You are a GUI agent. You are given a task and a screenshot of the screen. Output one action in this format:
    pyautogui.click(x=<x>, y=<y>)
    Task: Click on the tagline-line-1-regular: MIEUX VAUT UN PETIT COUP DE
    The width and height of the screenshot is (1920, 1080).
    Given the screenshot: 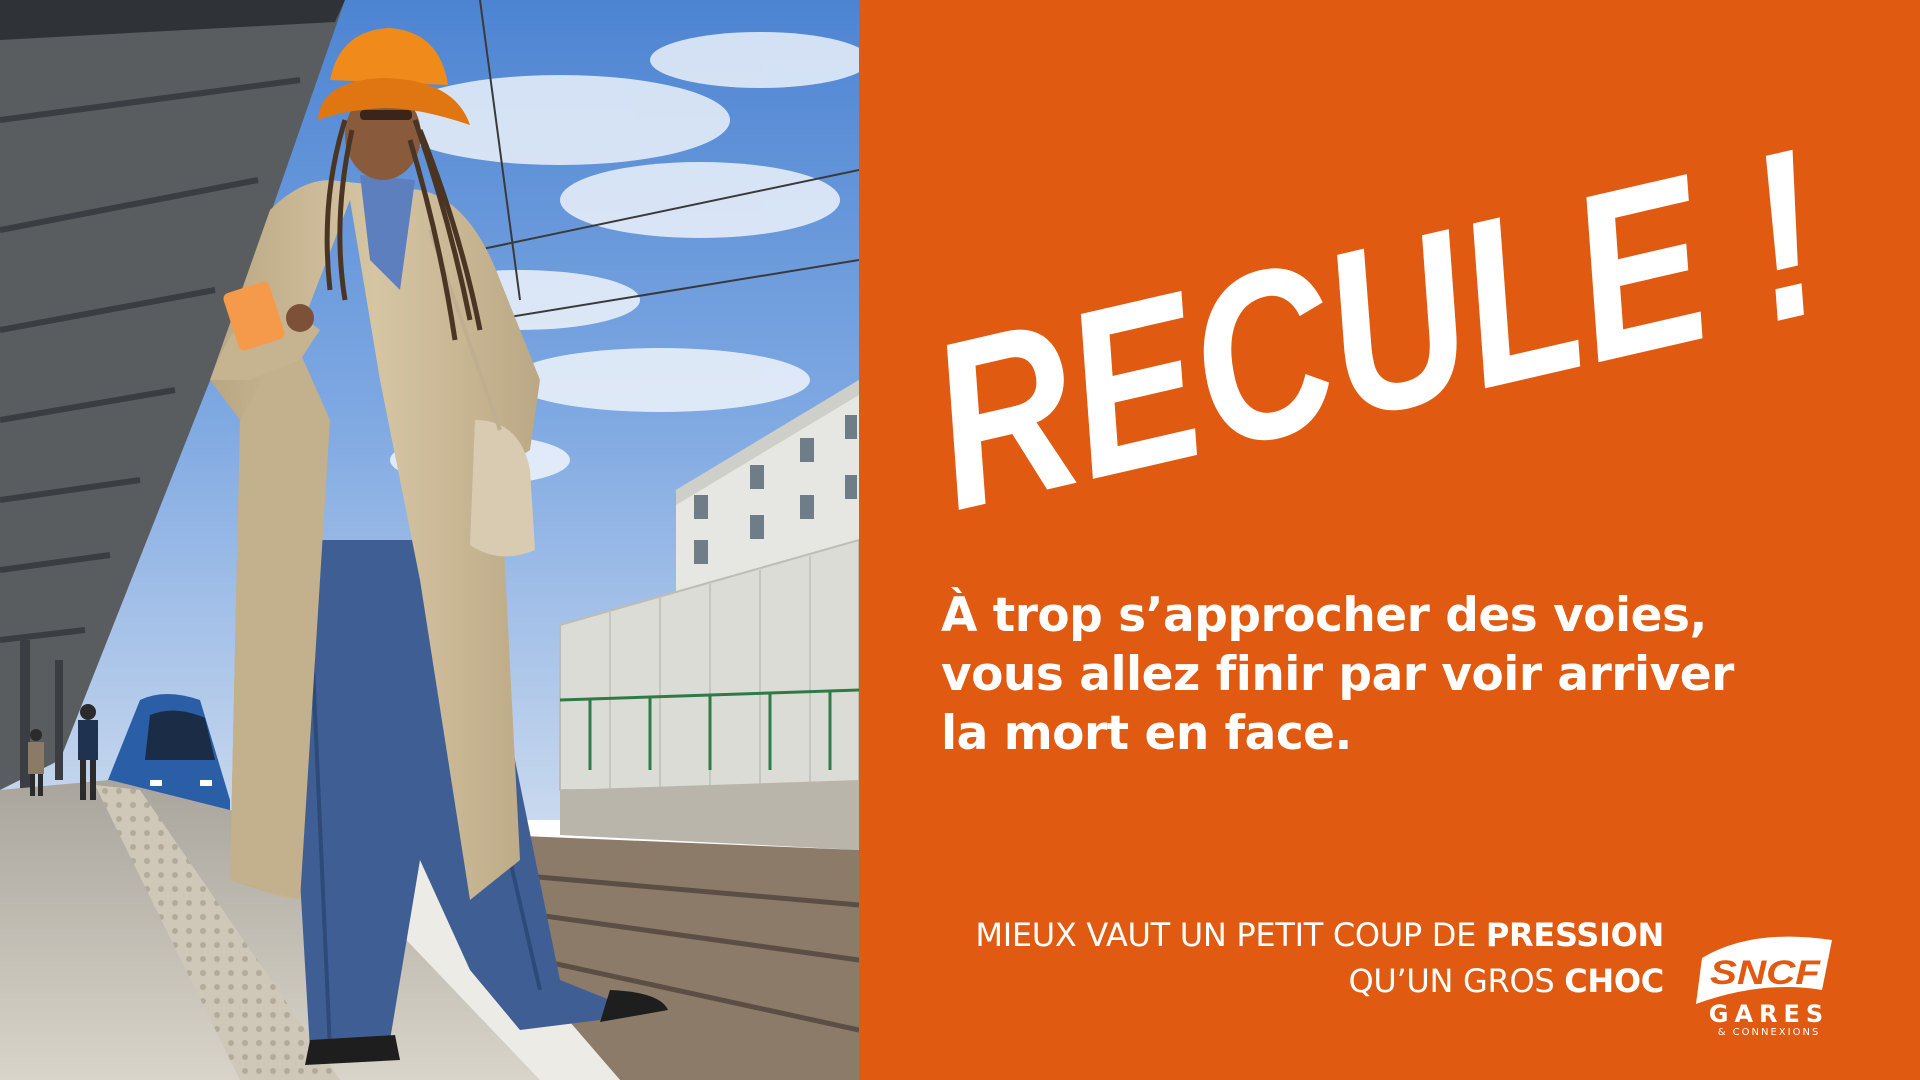 What is the action you would take?
    pyautogui.click(x=1230, y=935)
    